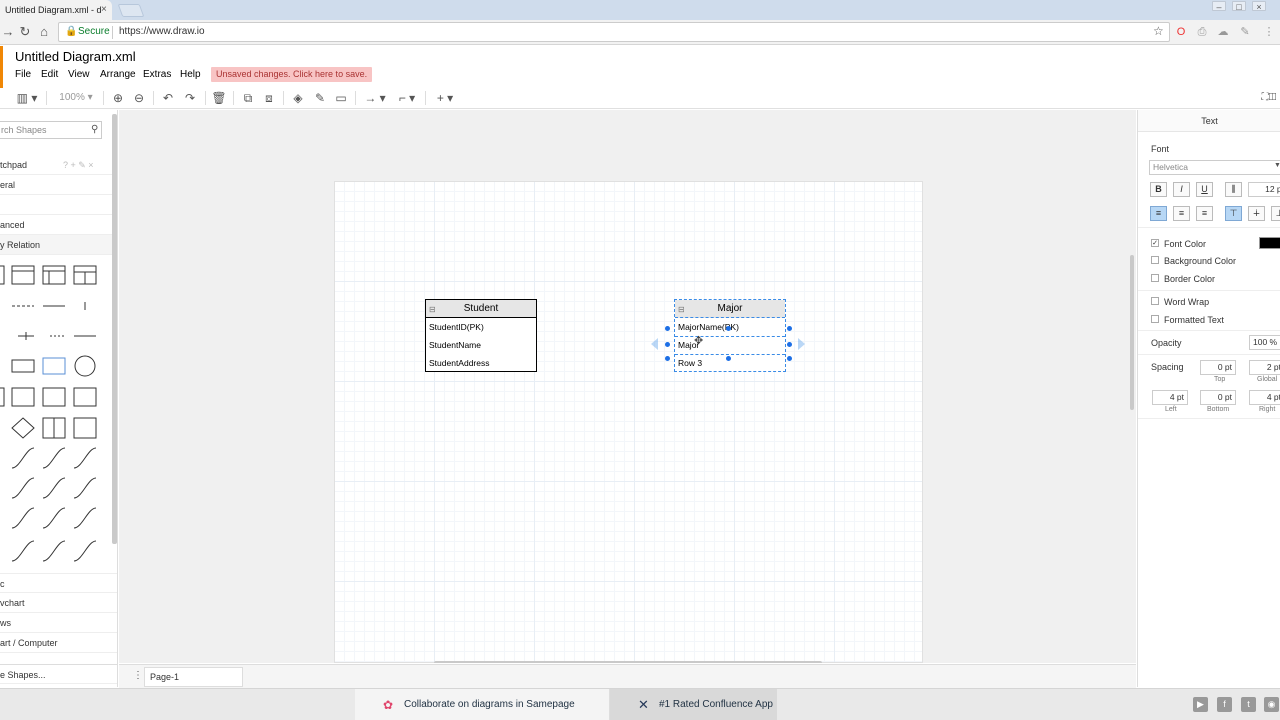  Describe the element at coordinates (1245, 32) in the screenshot. I see `extension-icon: ✎` at that location.